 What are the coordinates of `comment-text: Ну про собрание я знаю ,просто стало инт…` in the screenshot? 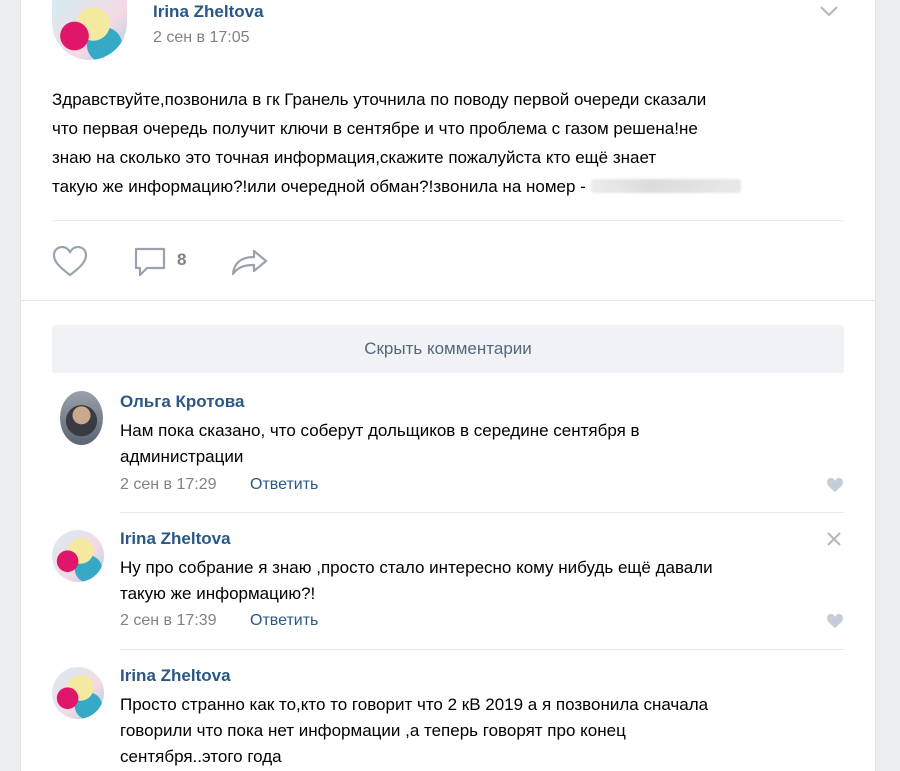 It's located at (480, 581).